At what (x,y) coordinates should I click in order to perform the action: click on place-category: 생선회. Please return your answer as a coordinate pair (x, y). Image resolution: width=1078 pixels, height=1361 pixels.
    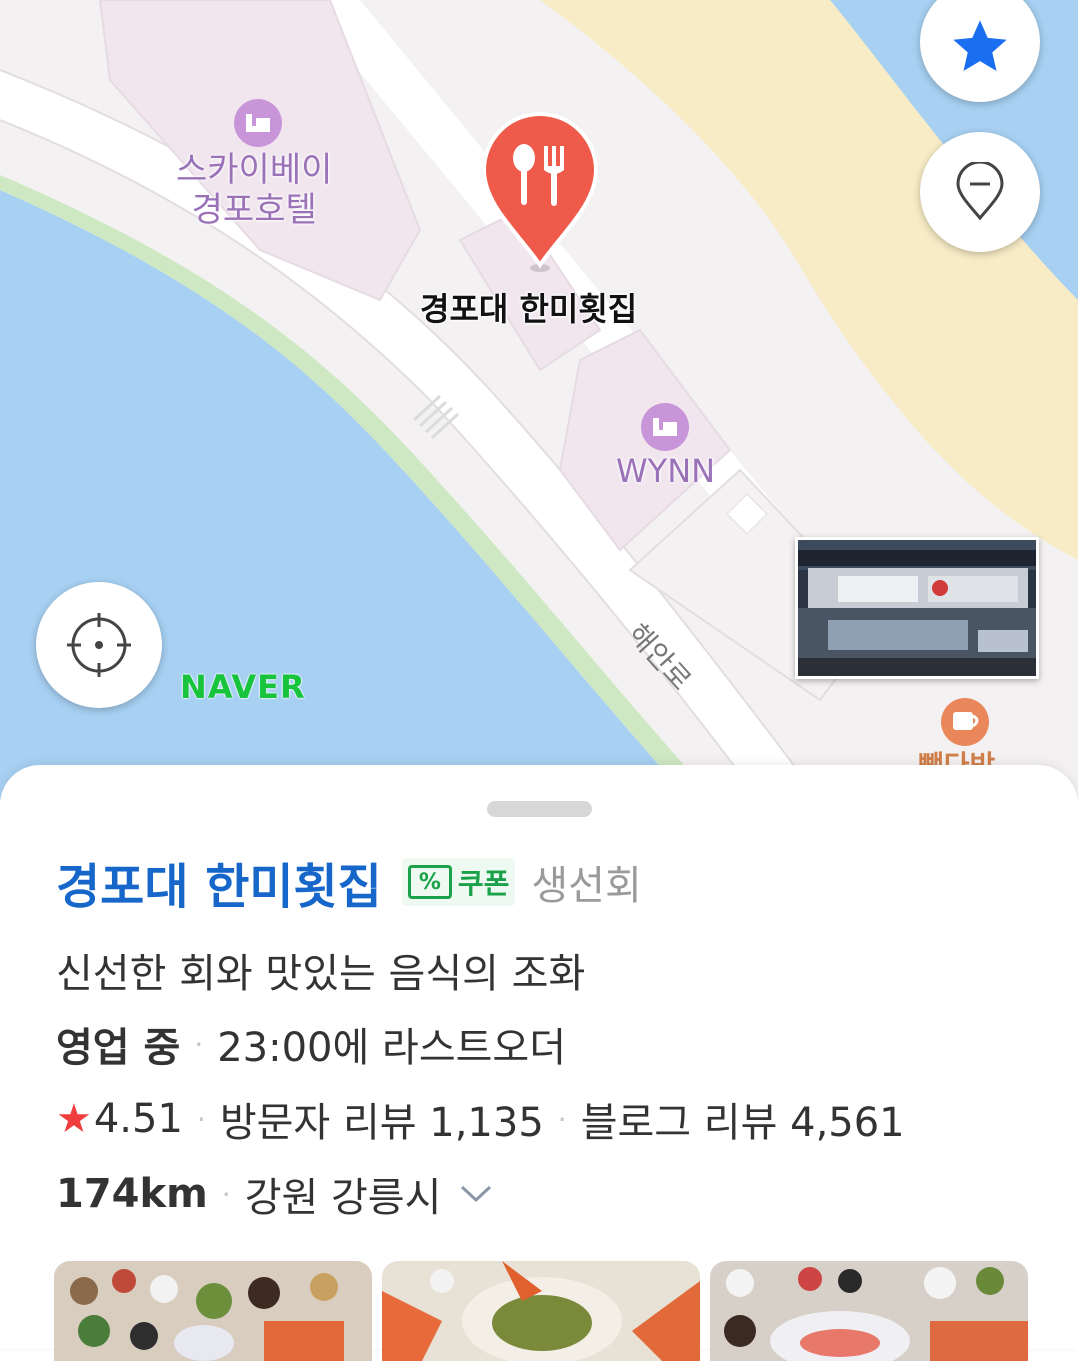
    Looking at the image, I should click on (586, 886).